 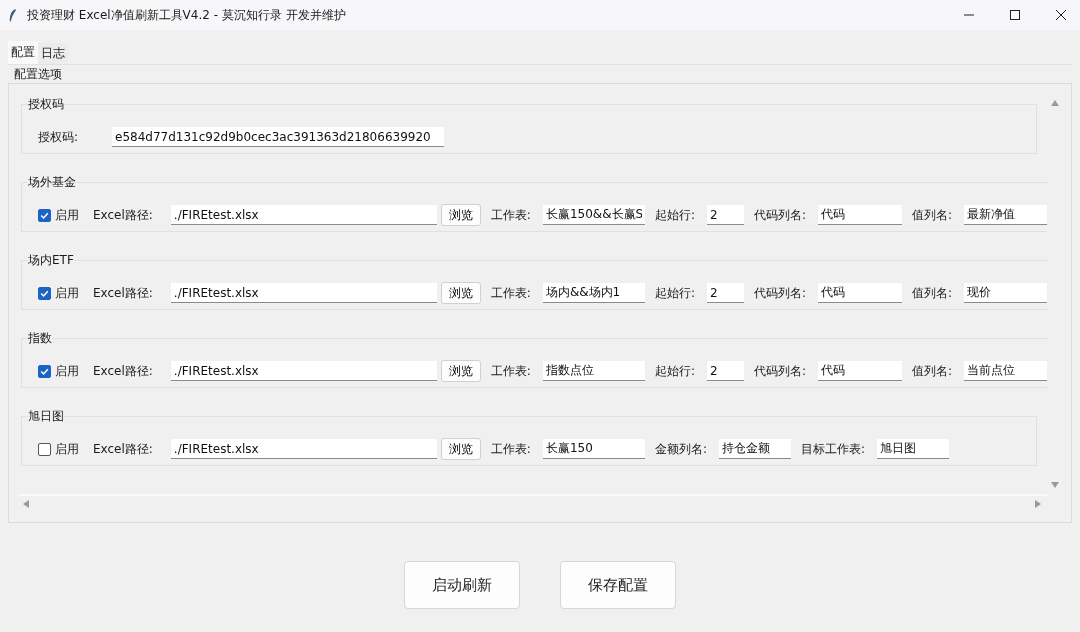 I want to click on window-title: 投资理财 Excel净值刷新工具V4.2 - 莫沉知行录 开发并维护, so click(x=187, y=15).